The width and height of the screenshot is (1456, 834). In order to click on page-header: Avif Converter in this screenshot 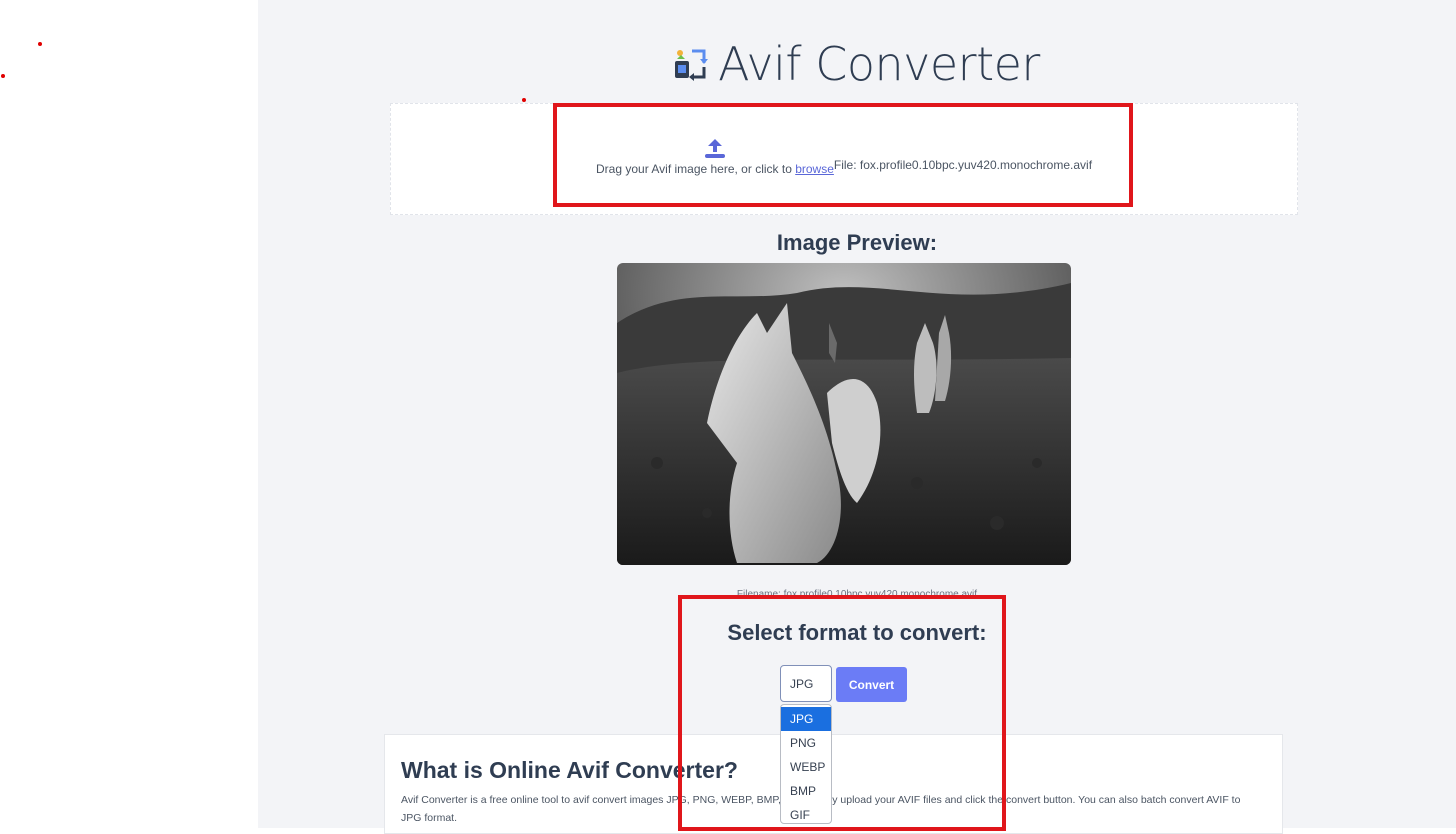, I will do `click(857, 64)`.